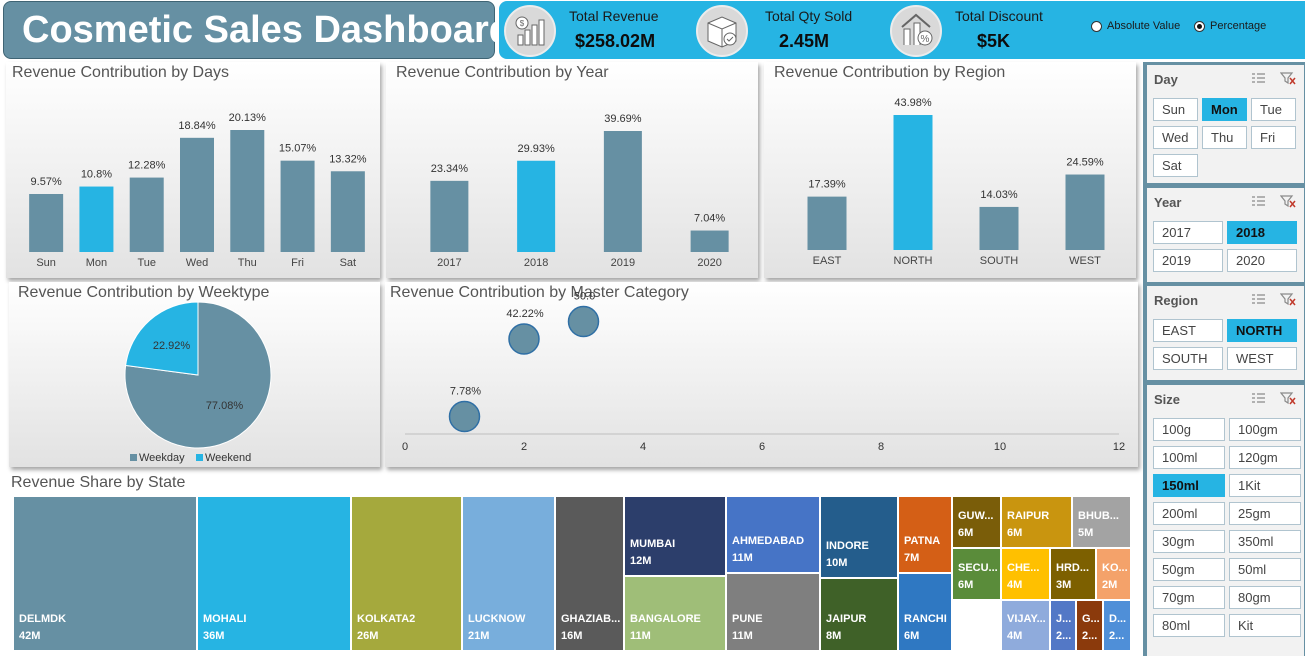 This screenshot has height=656, width=1305. I want to click on radio-absolute-label: Absolute Value, so click(1144, 26).